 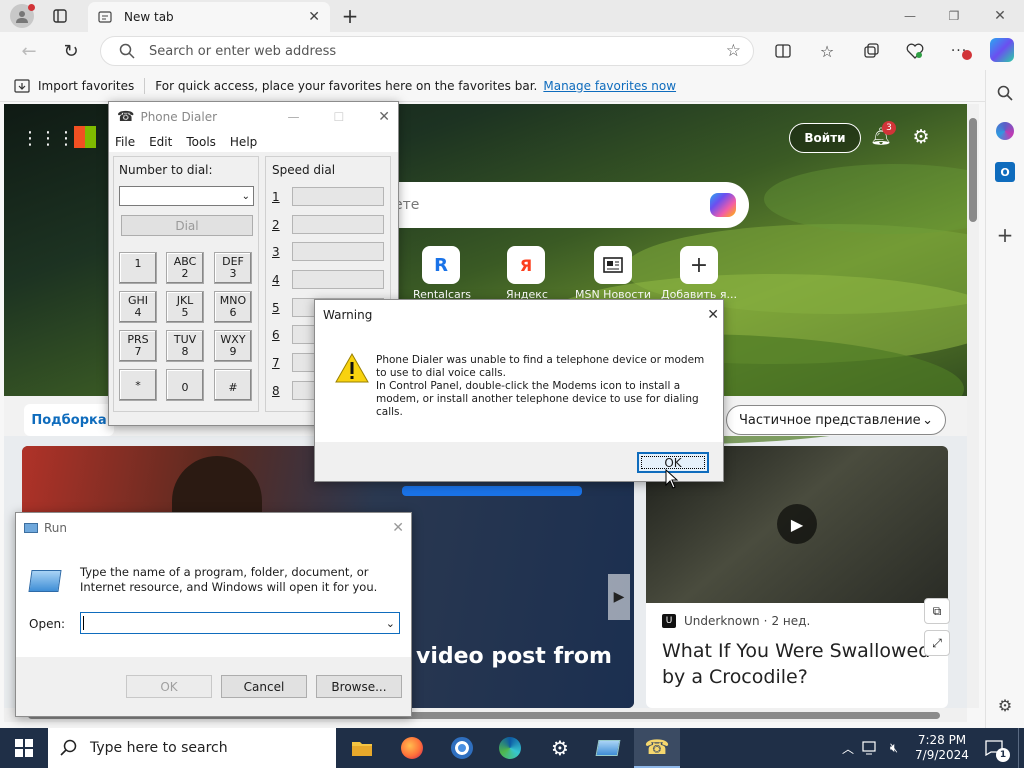 What do you see at coordinates (186, 196) in the screenshot?
I see `number-to-dial-combo: ⌄` at bounding box center [186, 196].